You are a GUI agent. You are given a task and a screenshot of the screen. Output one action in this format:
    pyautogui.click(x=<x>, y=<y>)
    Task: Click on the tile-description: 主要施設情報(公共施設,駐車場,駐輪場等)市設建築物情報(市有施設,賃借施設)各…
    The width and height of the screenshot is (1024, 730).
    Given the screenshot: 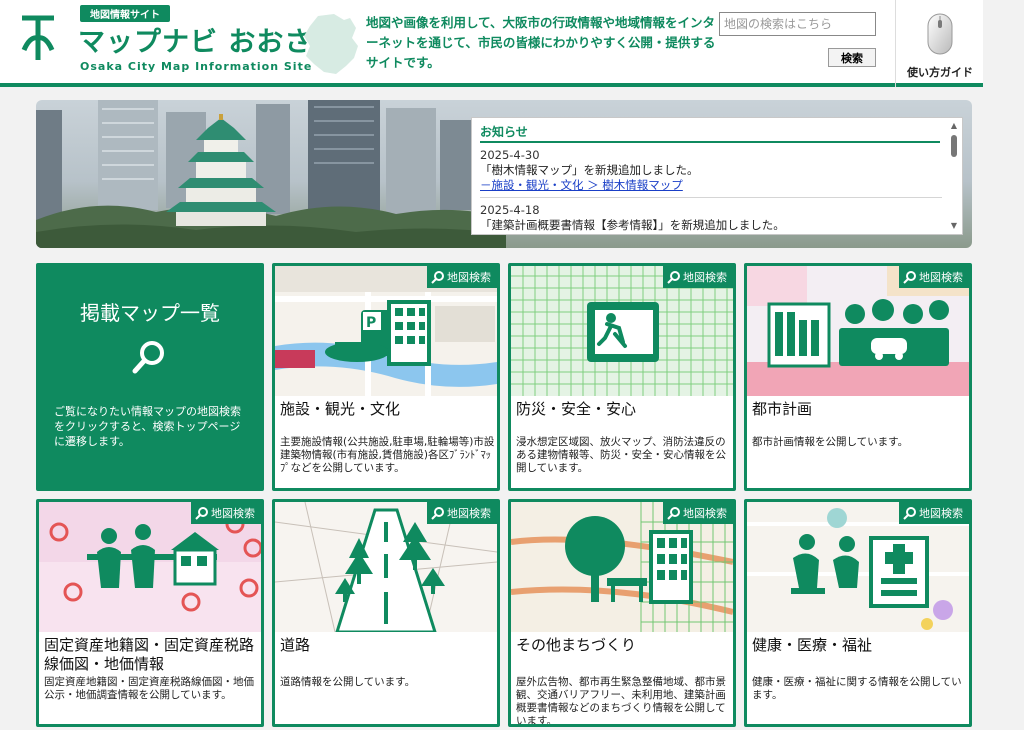 What is the action you would take?
    pyautogui.click(x=387, y=455)
    